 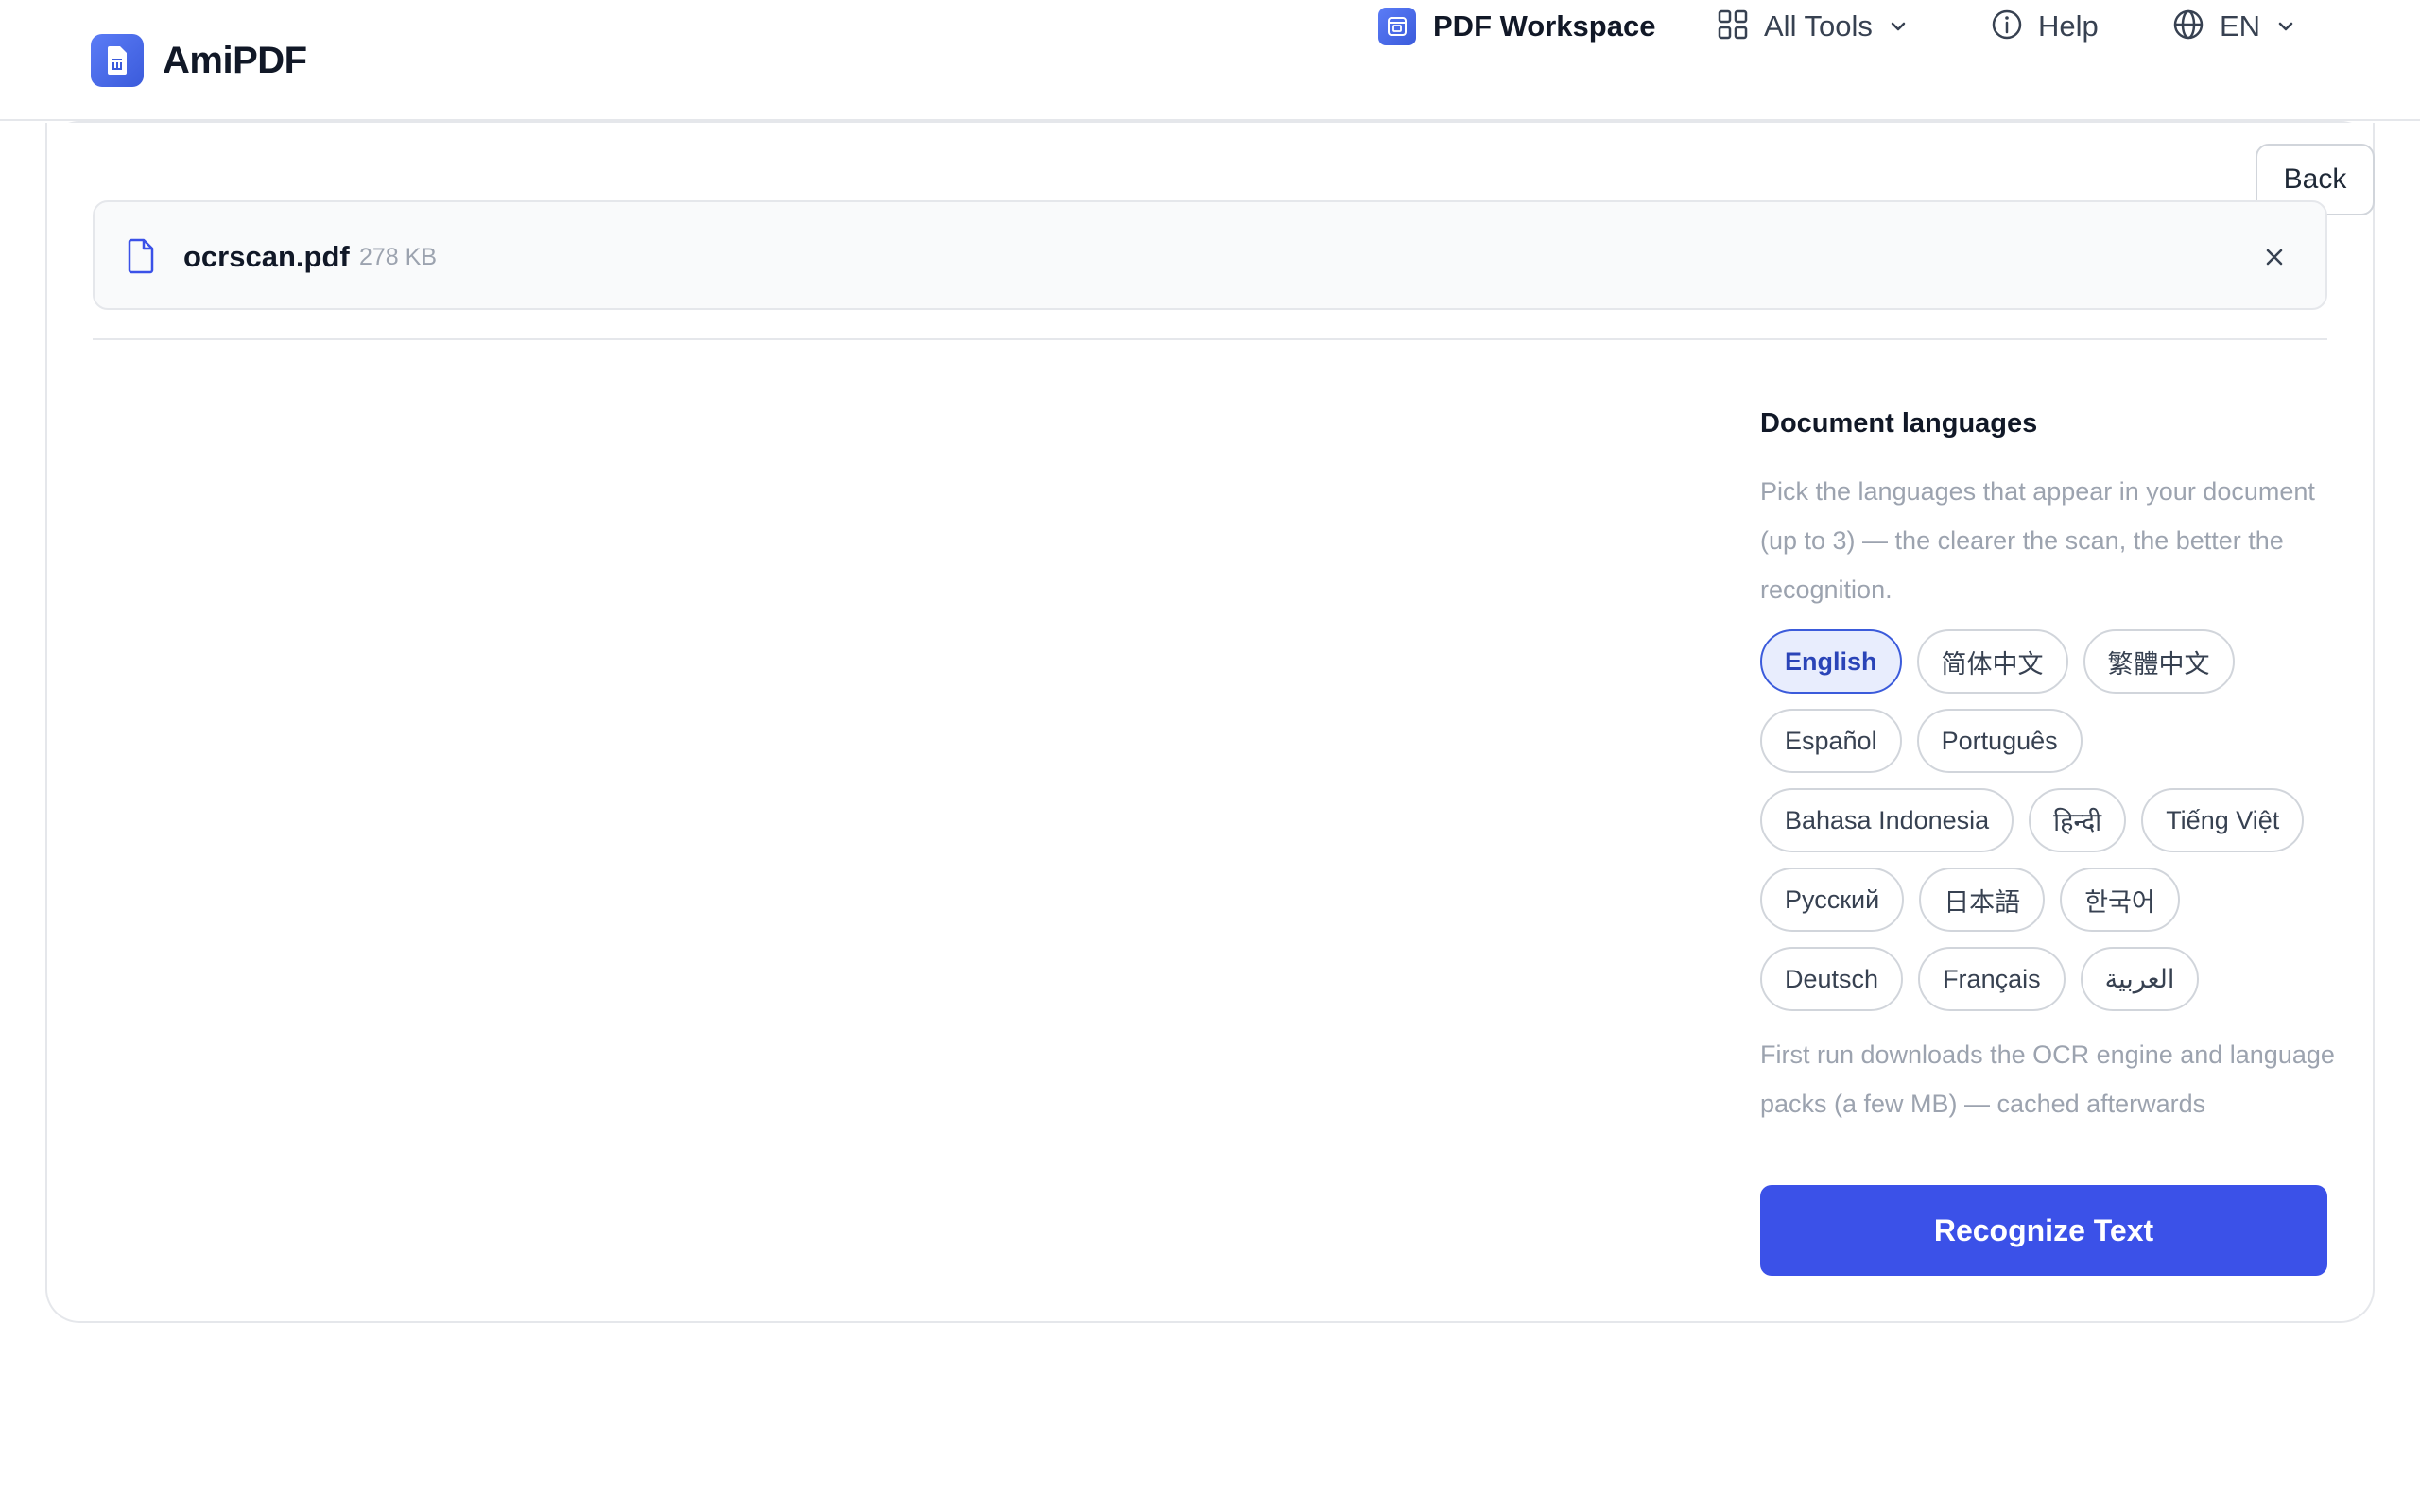 I want to click on chip-row: English 简体中文 繁體中文, so click(x=2053, y=661).